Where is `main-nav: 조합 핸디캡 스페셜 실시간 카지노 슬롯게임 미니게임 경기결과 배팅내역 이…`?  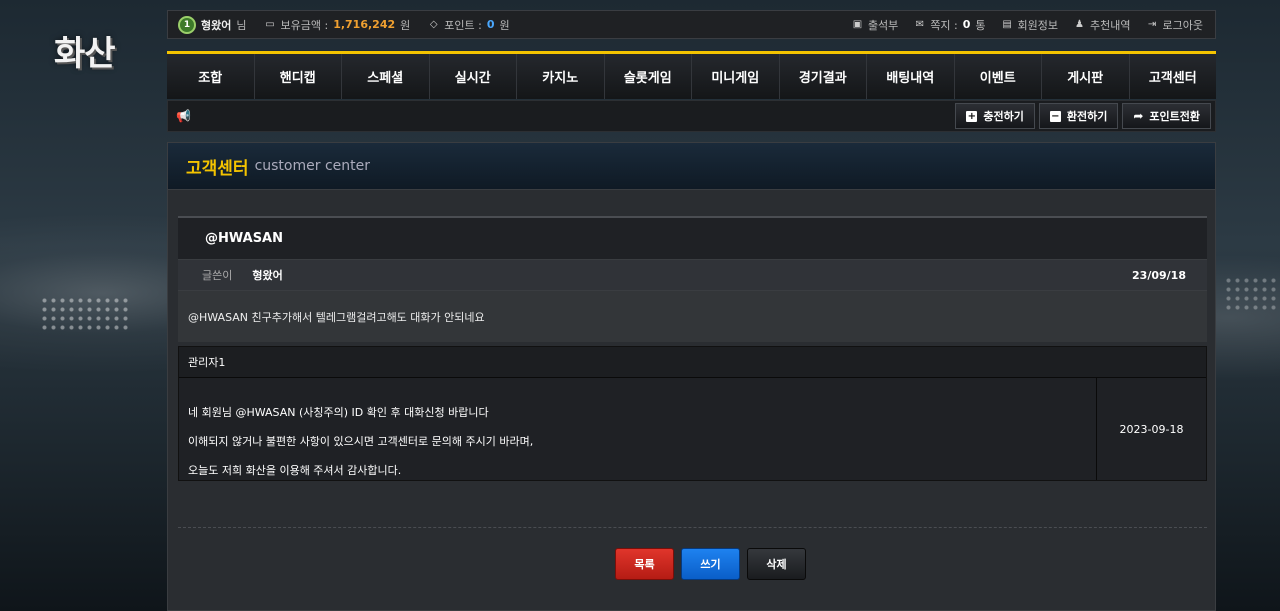 main-nav: 조합 핸디캡 스페셜 실시간 카지노 슬롯게임 미니게임 경기결과 배팅내역 이… is located at coordinates (691, 75).